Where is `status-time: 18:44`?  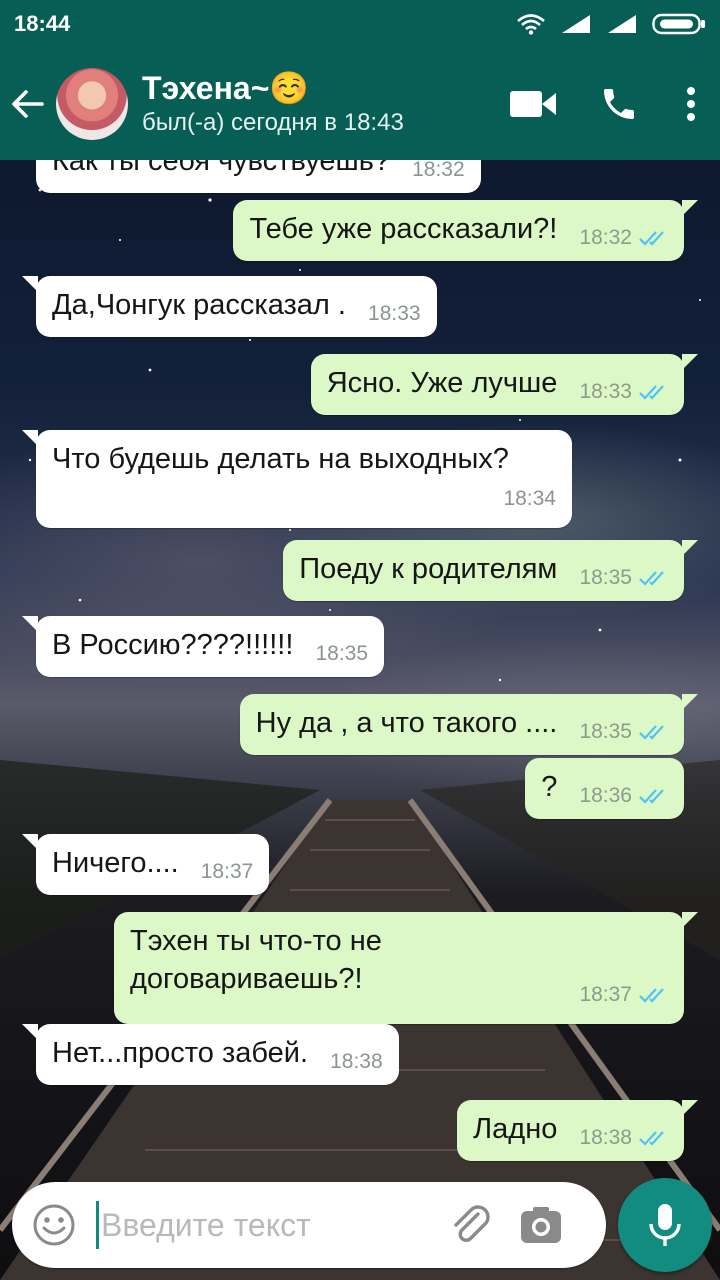
status-time: 18:44 is located at coordinates (42, 23).